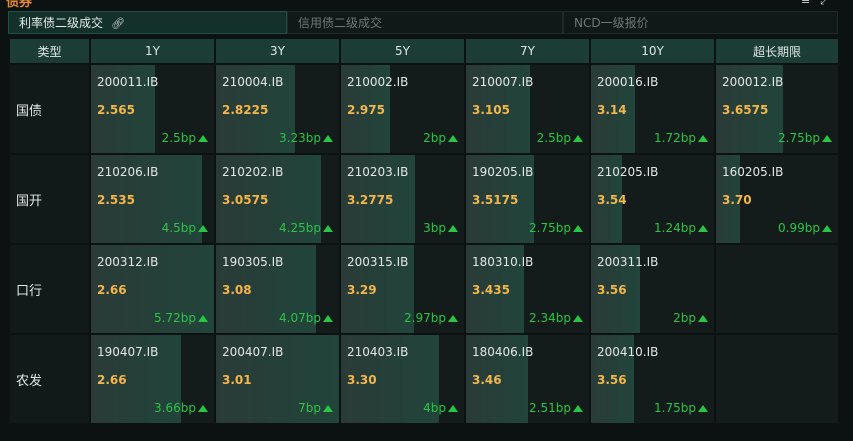 This screenshot has width=853, height=441. I want to click on yield-change-value: 2bp, so click(434, 138).